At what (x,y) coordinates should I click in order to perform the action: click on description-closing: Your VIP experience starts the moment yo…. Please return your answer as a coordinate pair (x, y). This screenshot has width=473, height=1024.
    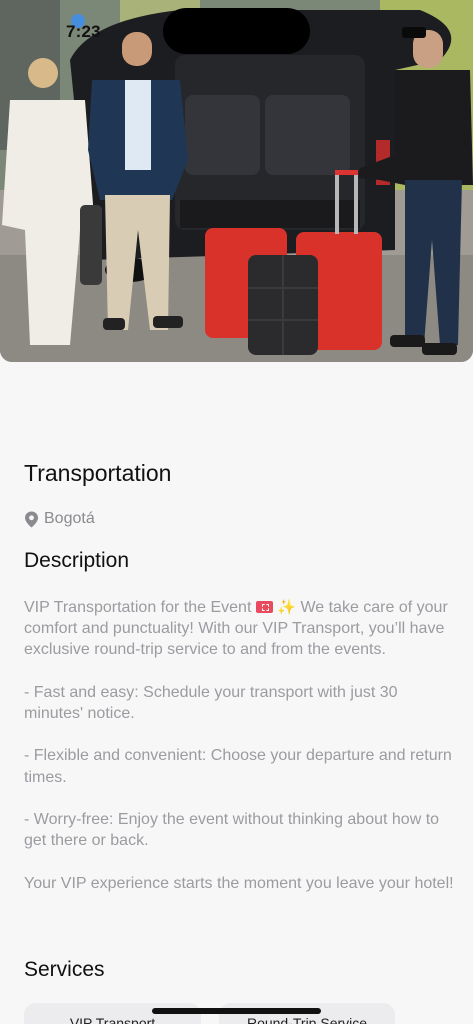
    Looking at the image, I should click on (239, 883).